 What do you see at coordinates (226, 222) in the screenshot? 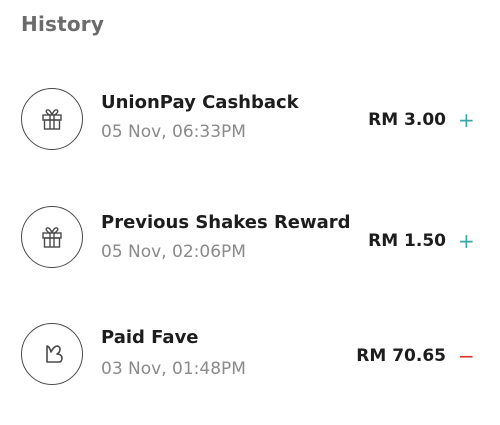
I see `item-title: Previous Shakes Reward` at bounding box center [226, 222].